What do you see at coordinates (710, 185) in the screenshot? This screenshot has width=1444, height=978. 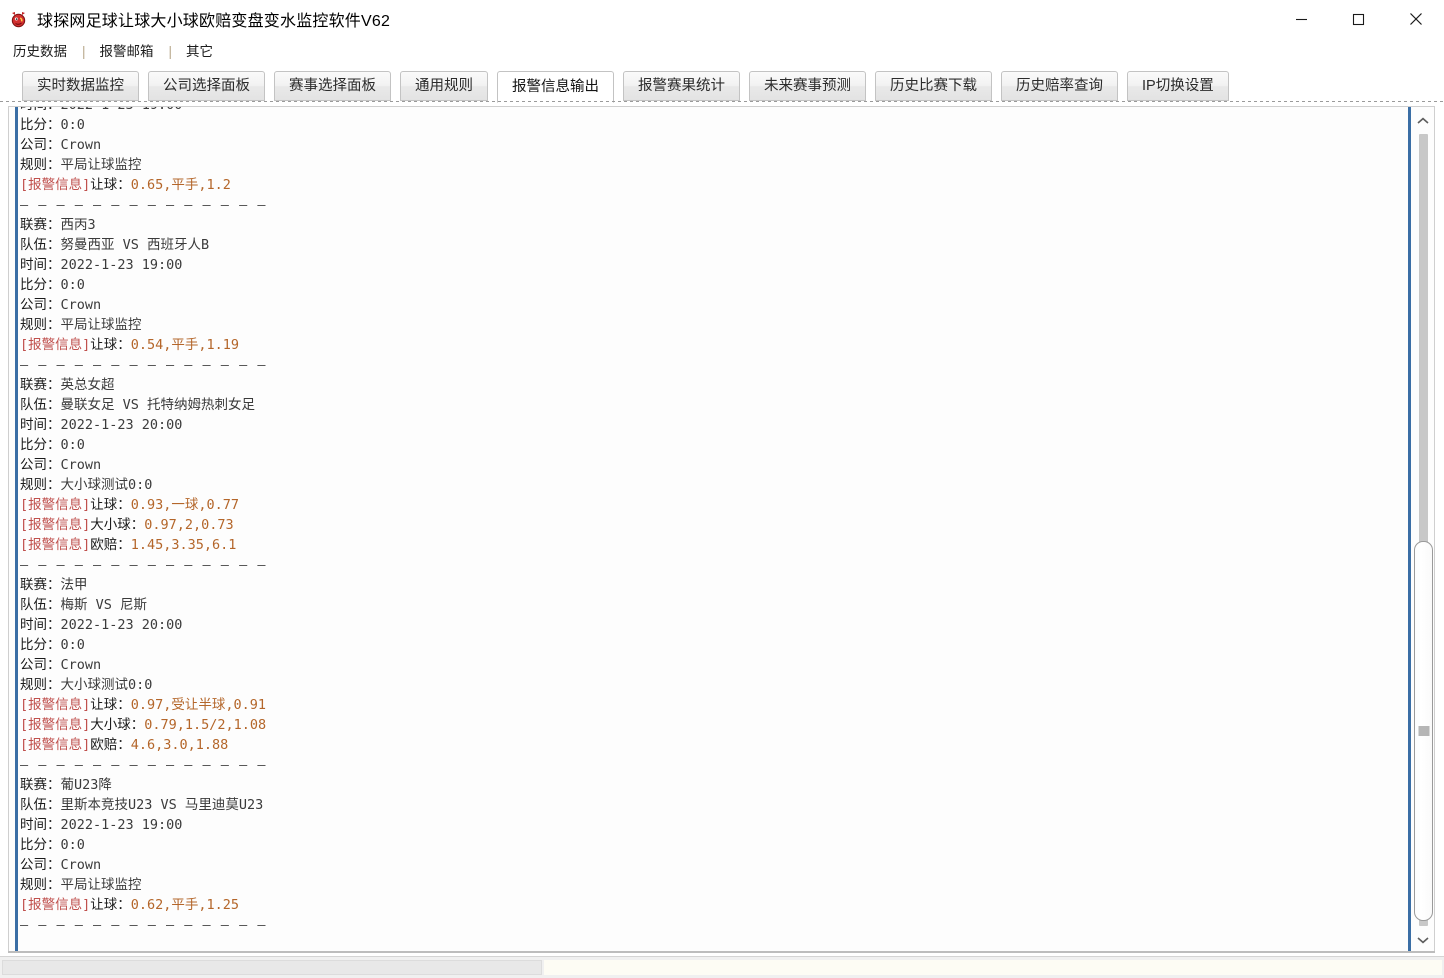 I see `log-alert-line: [报警信息]让球：0.65,平手,1.2` at bounding box center [710, 185].